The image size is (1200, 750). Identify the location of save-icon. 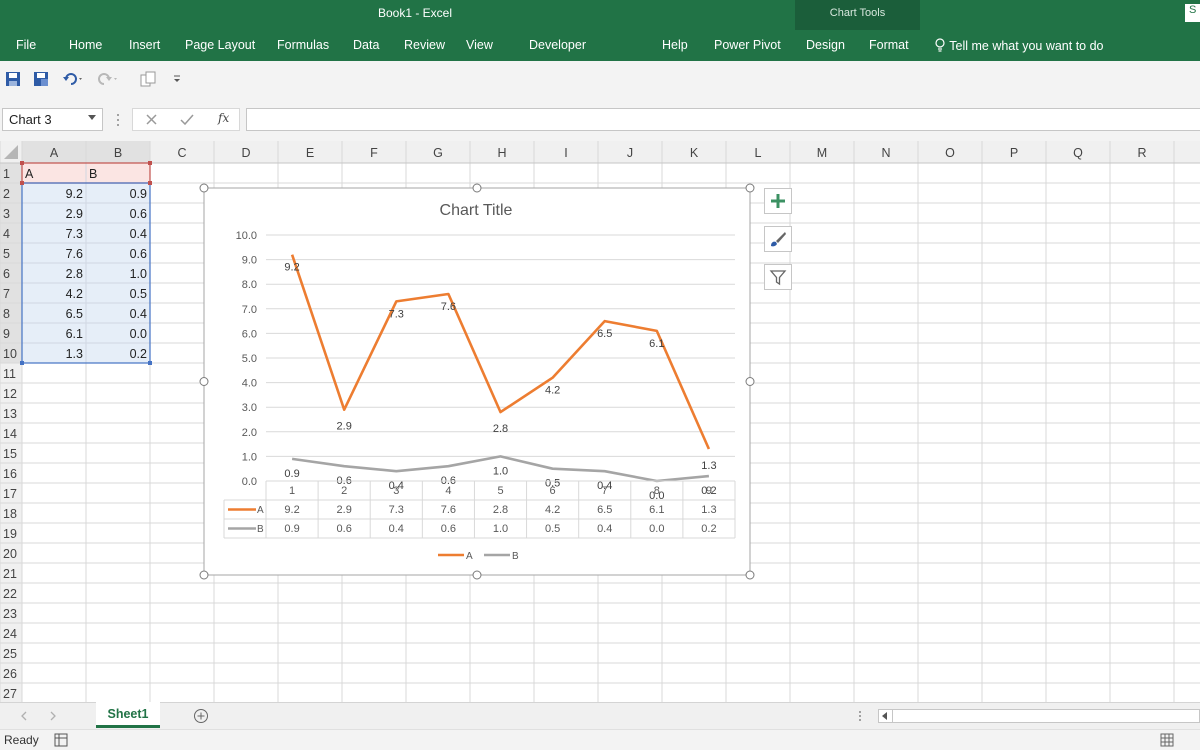
(13, 79).